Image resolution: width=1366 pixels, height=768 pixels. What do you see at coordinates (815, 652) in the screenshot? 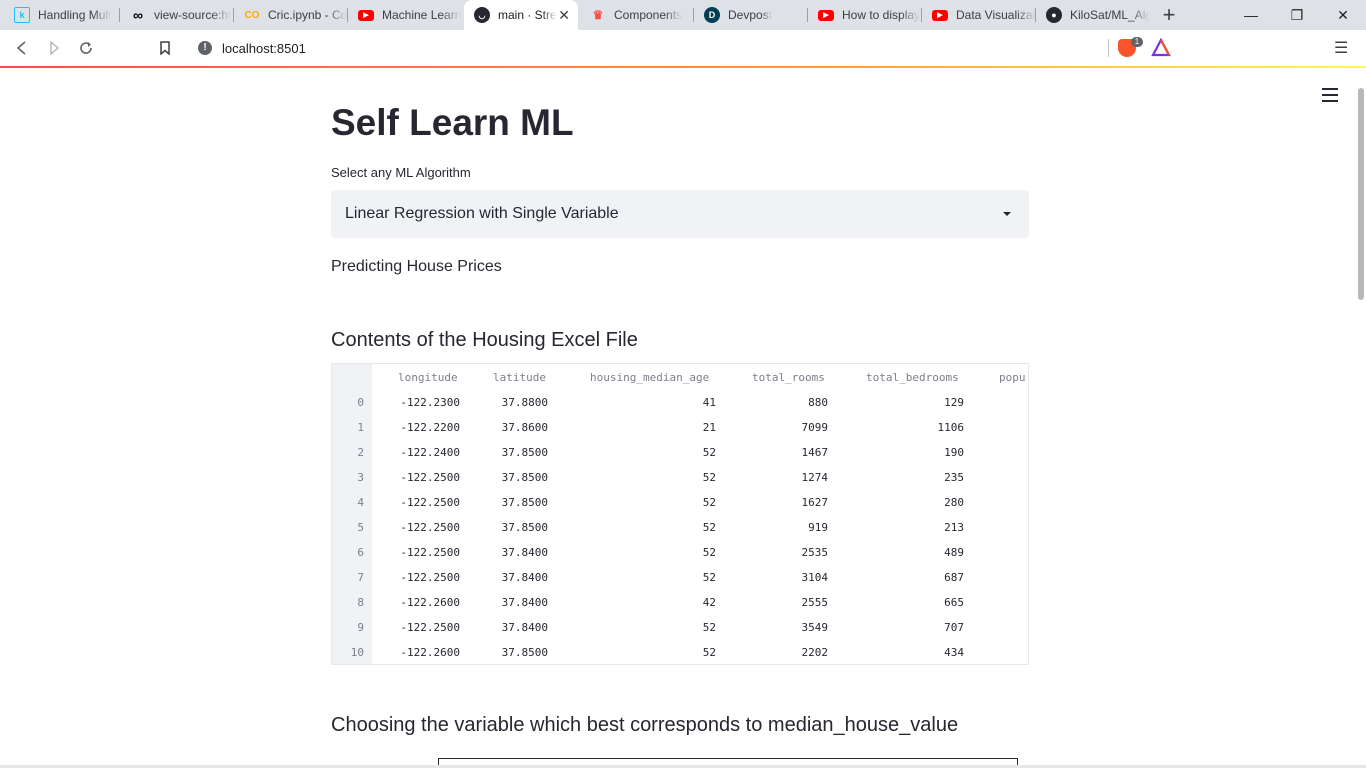
I see `table-cell: 2202` at bounding box center [815, 652].